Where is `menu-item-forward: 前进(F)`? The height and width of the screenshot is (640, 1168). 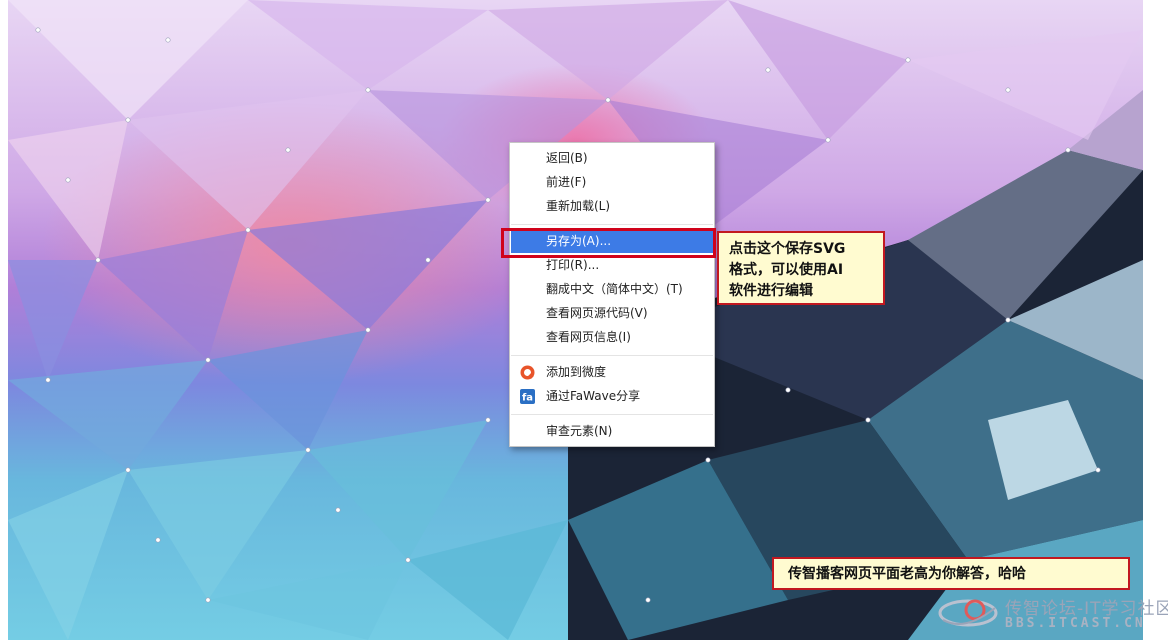 menu-item-forward: 前进(F) is located at coordinates (612, 182).